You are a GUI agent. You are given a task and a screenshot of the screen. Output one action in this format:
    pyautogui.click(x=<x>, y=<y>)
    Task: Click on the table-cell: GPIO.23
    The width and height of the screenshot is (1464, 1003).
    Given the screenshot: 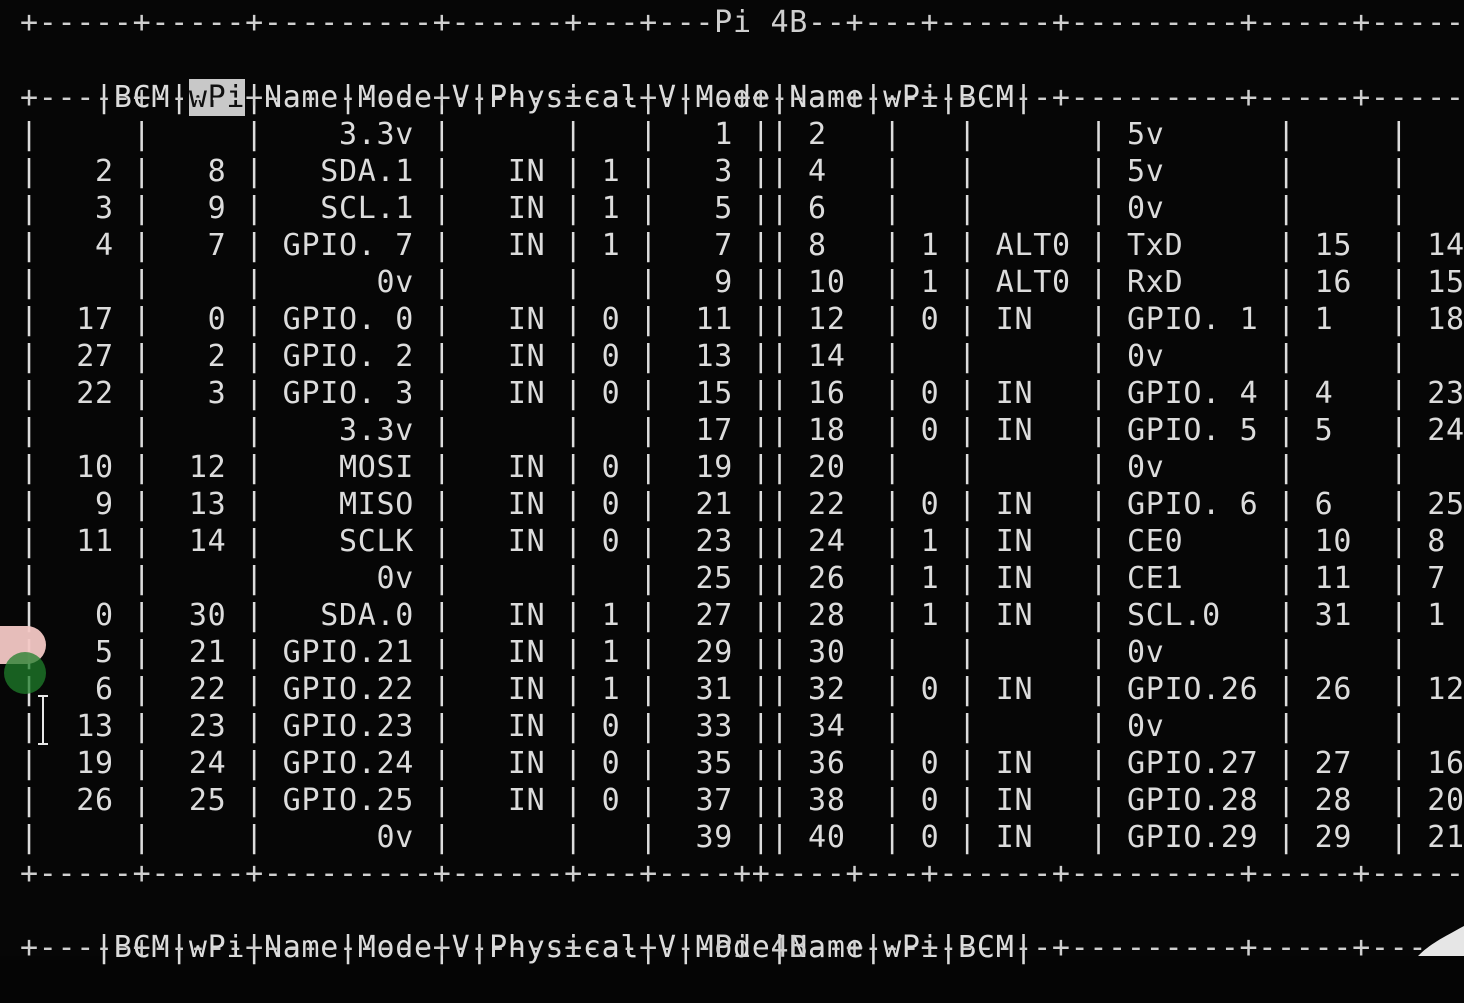 What is the action you would take?
    pyautogui.click(x=348, y=726)
    